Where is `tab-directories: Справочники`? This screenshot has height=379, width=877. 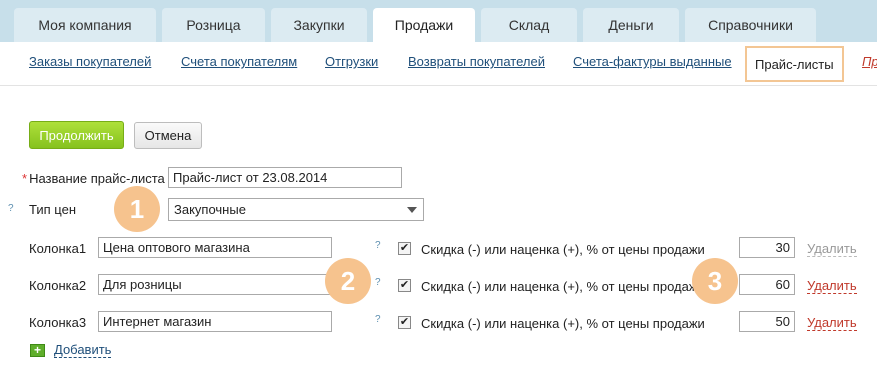
tab-directories: Справочники is located at coordinates (750, 25).